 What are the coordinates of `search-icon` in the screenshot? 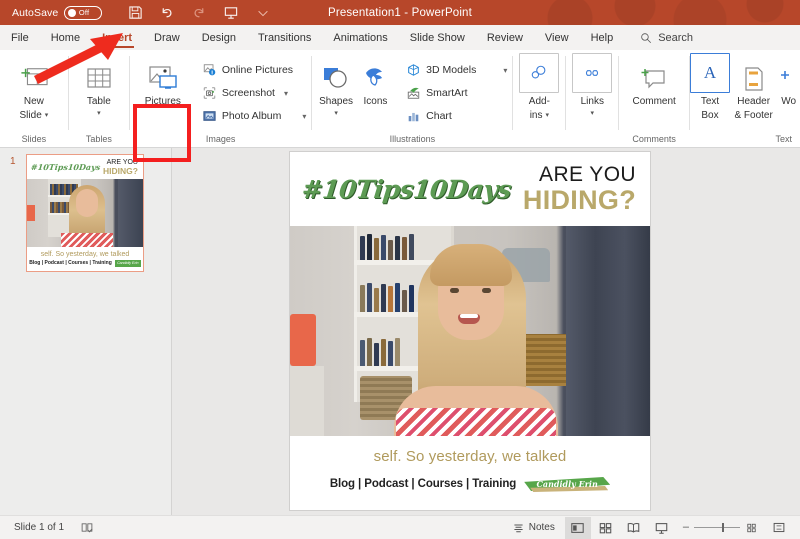 It's located at (646, 37).